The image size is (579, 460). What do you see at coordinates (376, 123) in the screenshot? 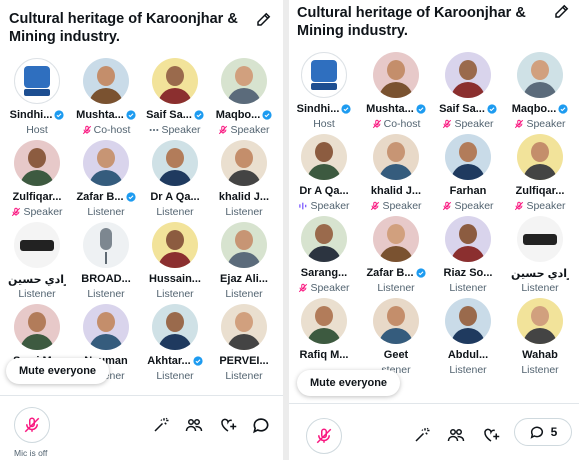
I see `mic-off-icon` at bounding box center [376, 123].